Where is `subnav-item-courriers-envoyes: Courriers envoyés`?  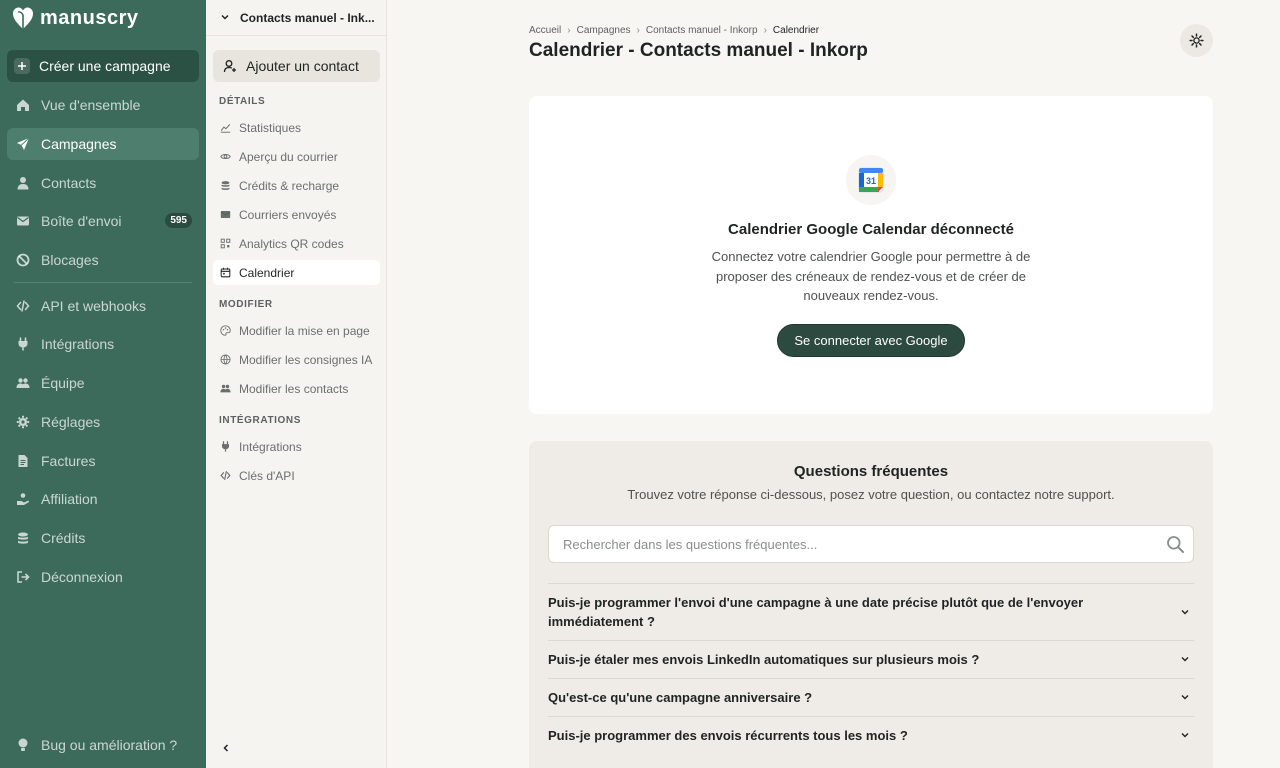 subnav-item-courriers-envoyes: Courriers envoyés is located at coordinates (296, 214).